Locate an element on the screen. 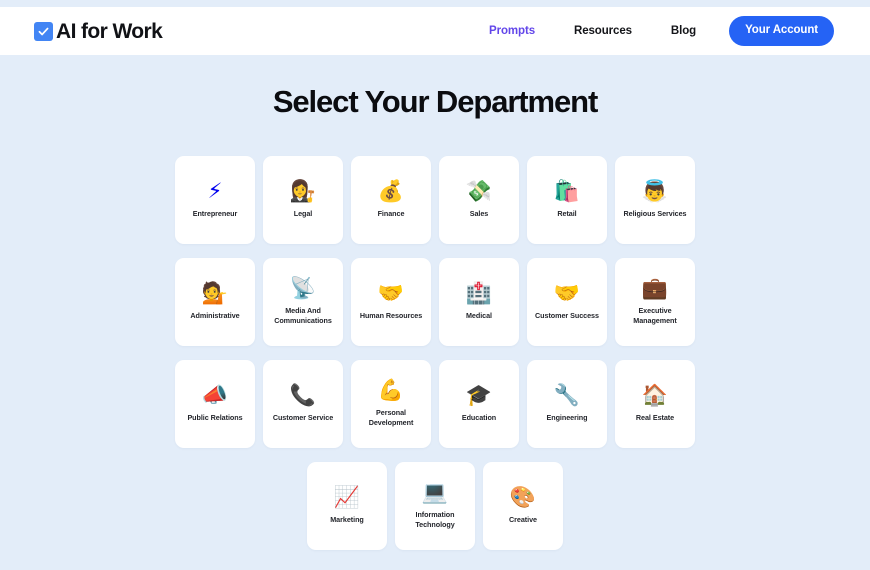 The image size is (870, 570). main-nav: Prompts Resources Blog Your Account is located at coordinates (661, 31).